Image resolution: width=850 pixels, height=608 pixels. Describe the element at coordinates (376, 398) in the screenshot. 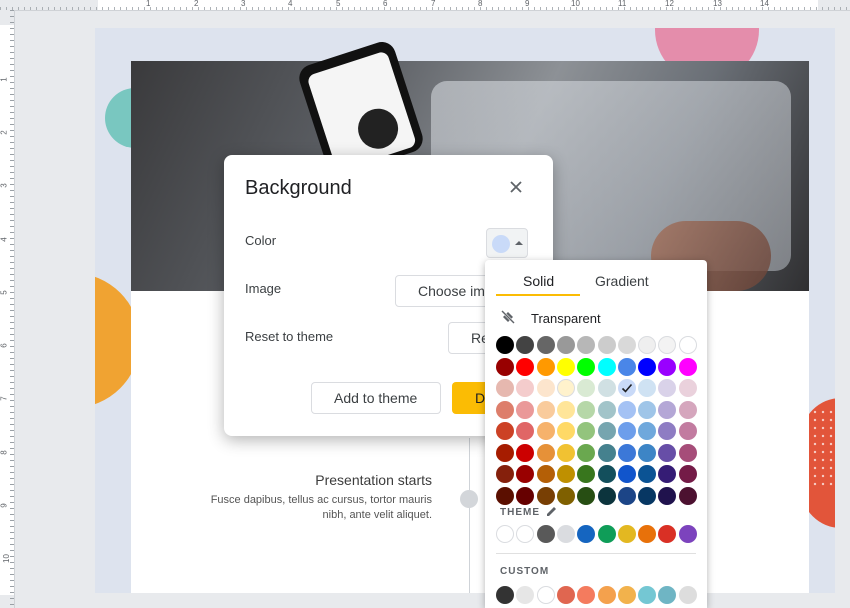

I see `add-to-theme-button: Add to theme` at that location.